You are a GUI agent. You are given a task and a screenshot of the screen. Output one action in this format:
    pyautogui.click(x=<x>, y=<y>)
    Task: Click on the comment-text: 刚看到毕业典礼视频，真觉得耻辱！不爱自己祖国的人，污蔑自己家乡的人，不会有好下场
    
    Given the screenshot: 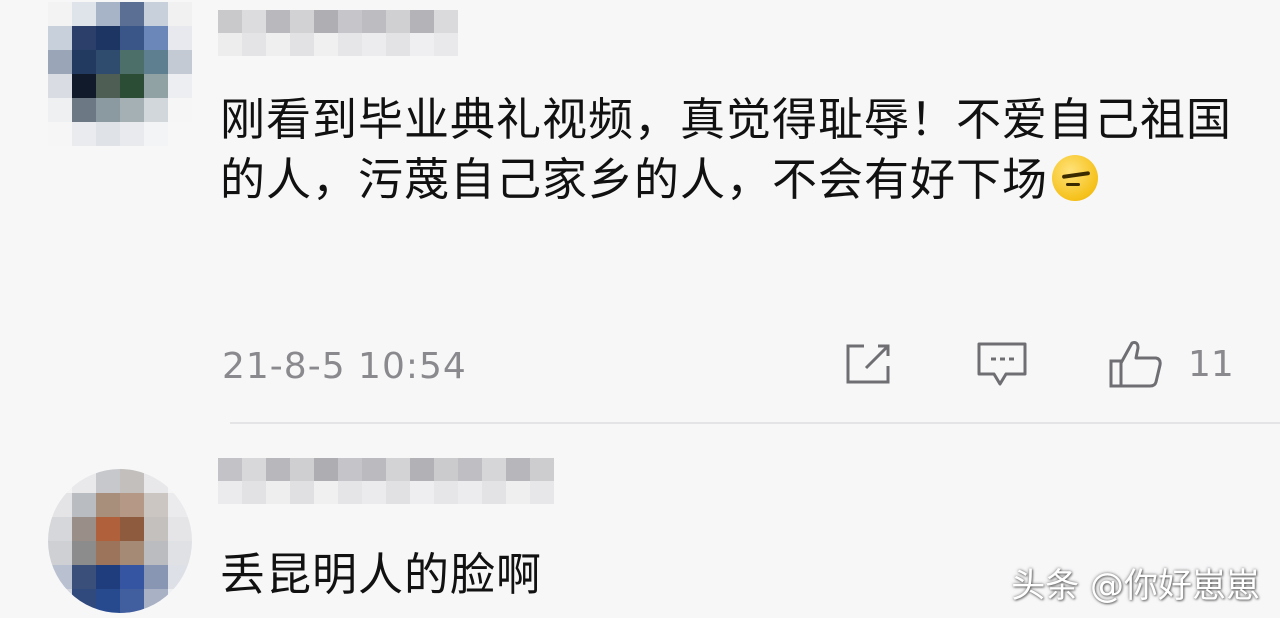 What is the action you would take?
    pyautogui.click(x=726, y=149)
    